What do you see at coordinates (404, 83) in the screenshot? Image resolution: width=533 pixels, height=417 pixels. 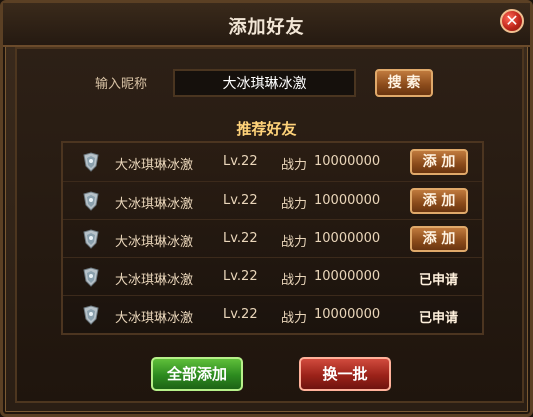 I see `search-button: 搜 索` at bounding box center [404, 83].